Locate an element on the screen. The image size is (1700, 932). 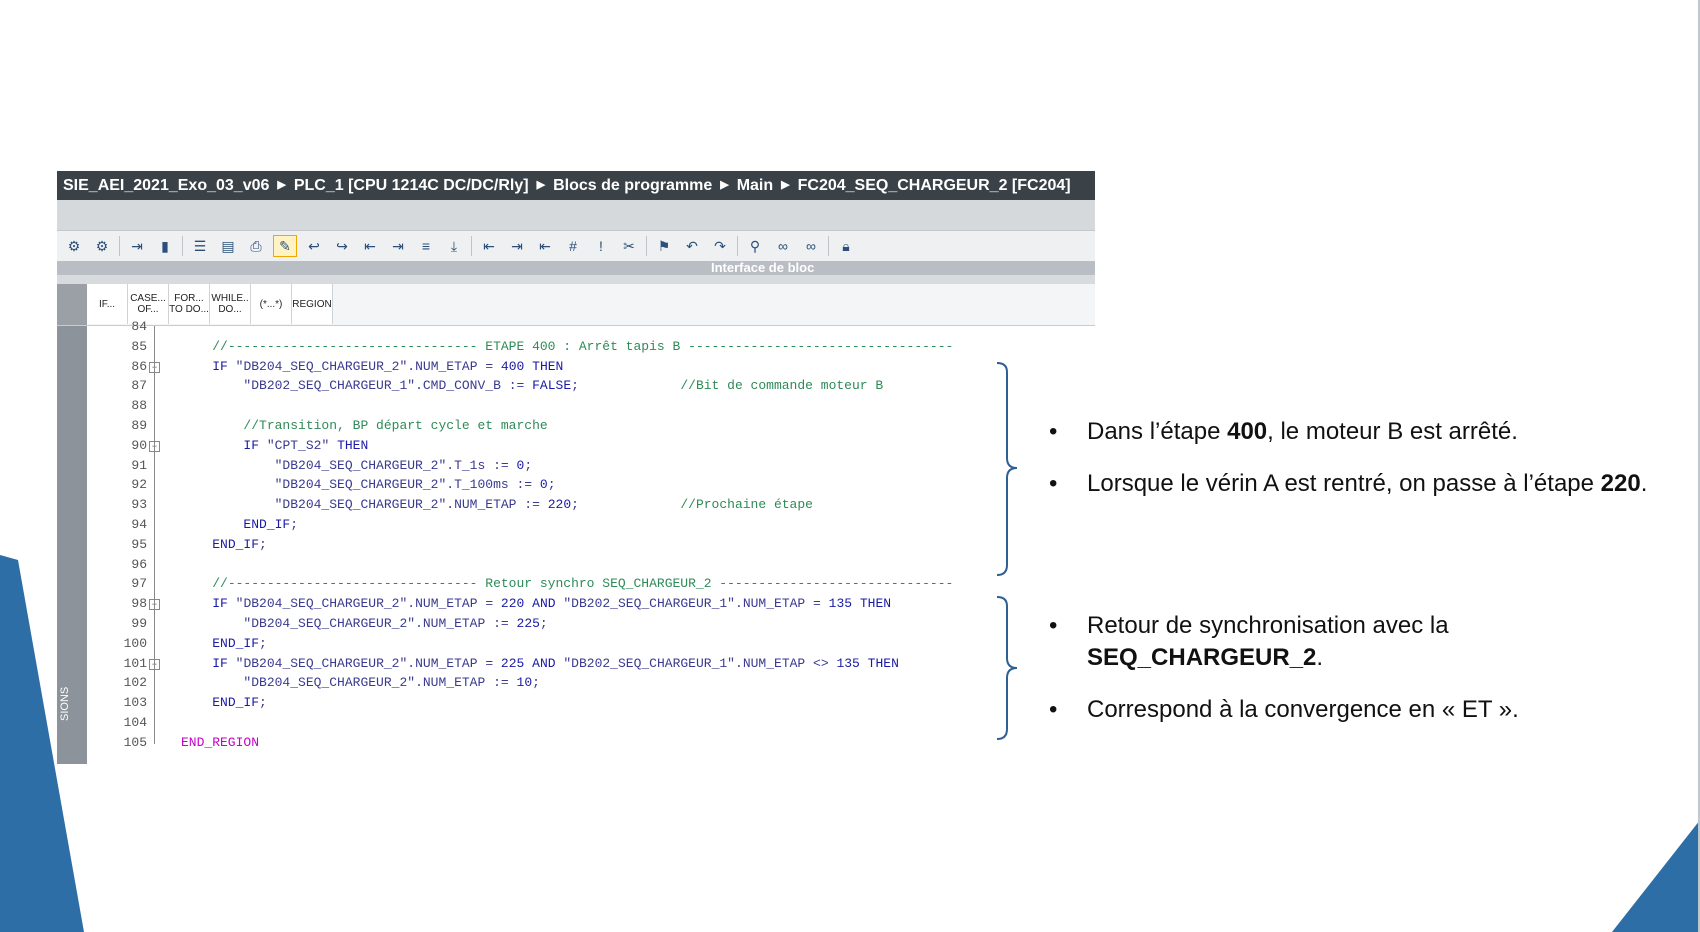
code-line: 105 END_REGION is located at coordinates (173, 743).